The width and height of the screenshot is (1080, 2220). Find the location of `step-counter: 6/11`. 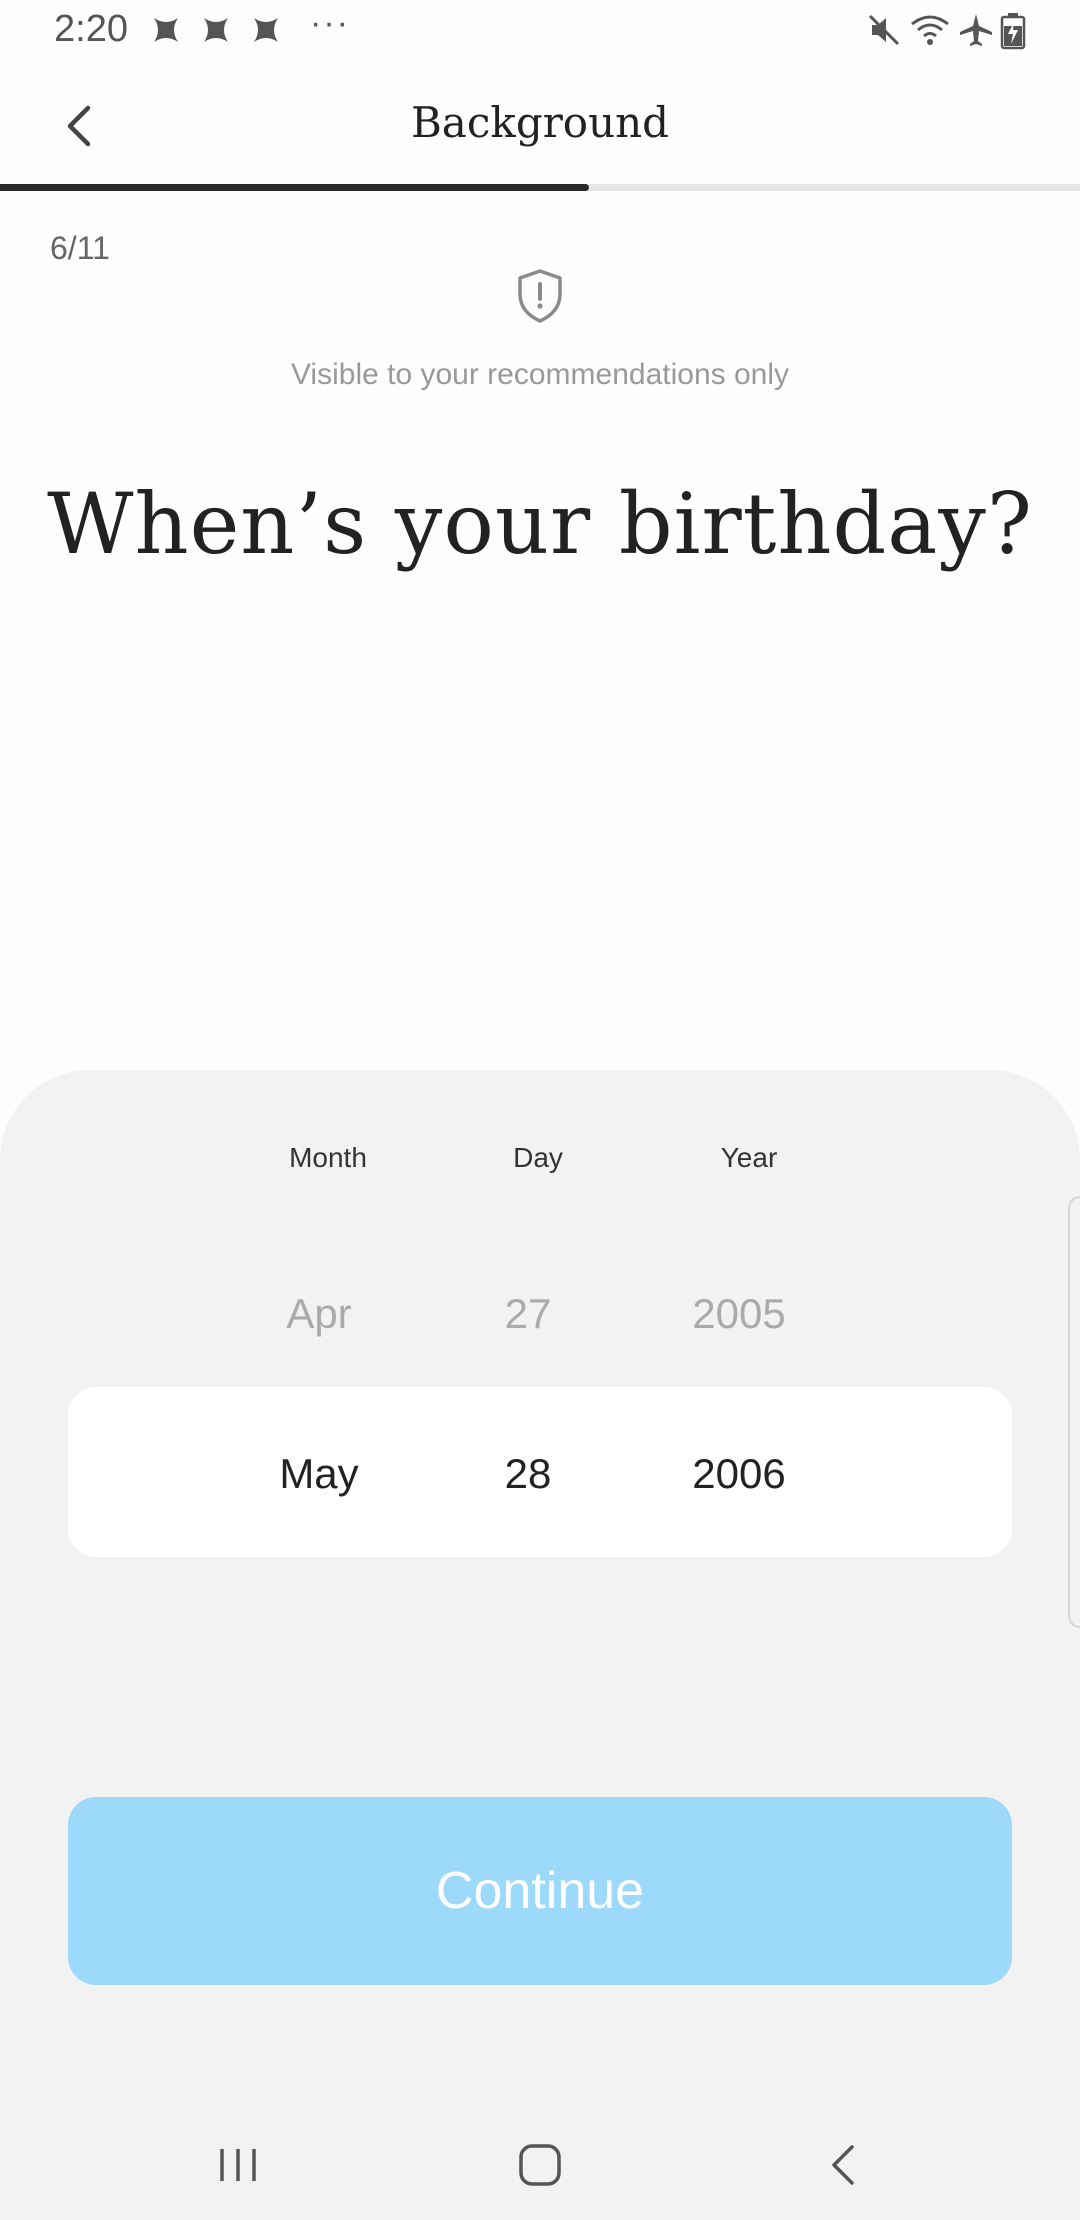

step-counter: 6/11 is located at coordinates (80, 248).